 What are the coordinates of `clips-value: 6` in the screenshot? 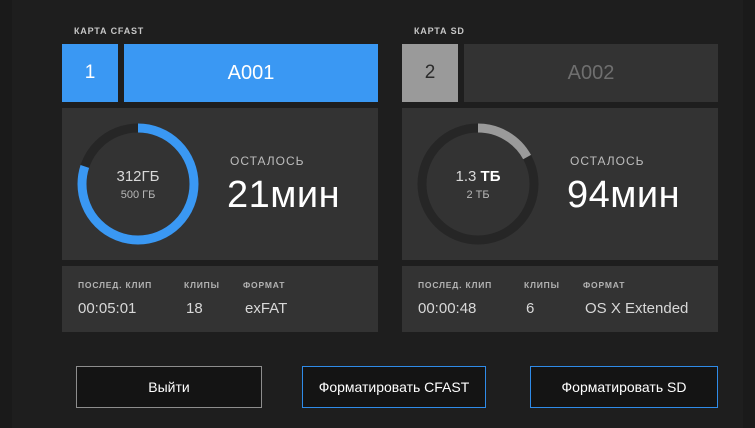 It's located at (530, 308).